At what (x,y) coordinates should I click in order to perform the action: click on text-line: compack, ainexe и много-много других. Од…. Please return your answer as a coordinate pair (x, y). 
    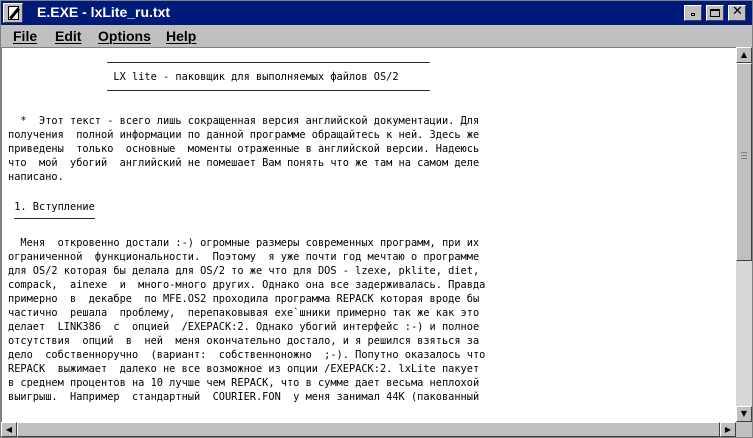
    Looking at the image, I should click on (247, 285).